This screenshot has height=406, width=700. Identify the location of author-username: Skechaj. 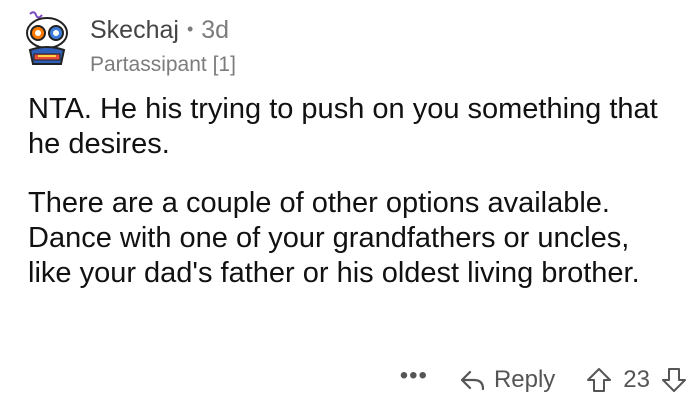
(134, 30).